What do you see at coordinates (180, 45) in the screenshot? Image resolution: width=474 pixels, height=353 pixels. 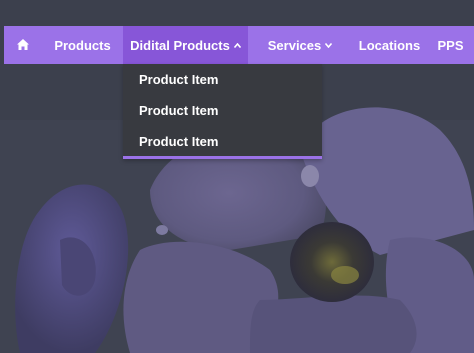 I see `nav-digital-products-label: Didital Products` at bounding box center [180, 45].